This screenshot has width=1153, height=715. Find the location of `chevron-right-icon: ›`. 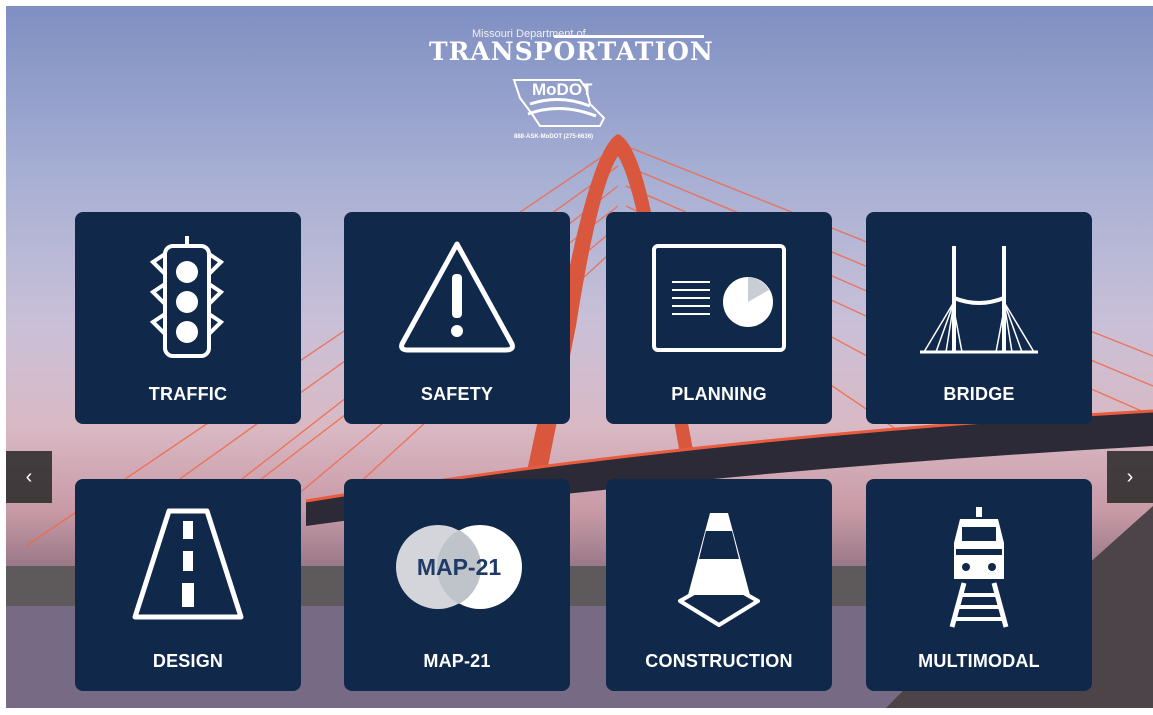

chevron-right-icon: › is located at coordinates (1130, 476).